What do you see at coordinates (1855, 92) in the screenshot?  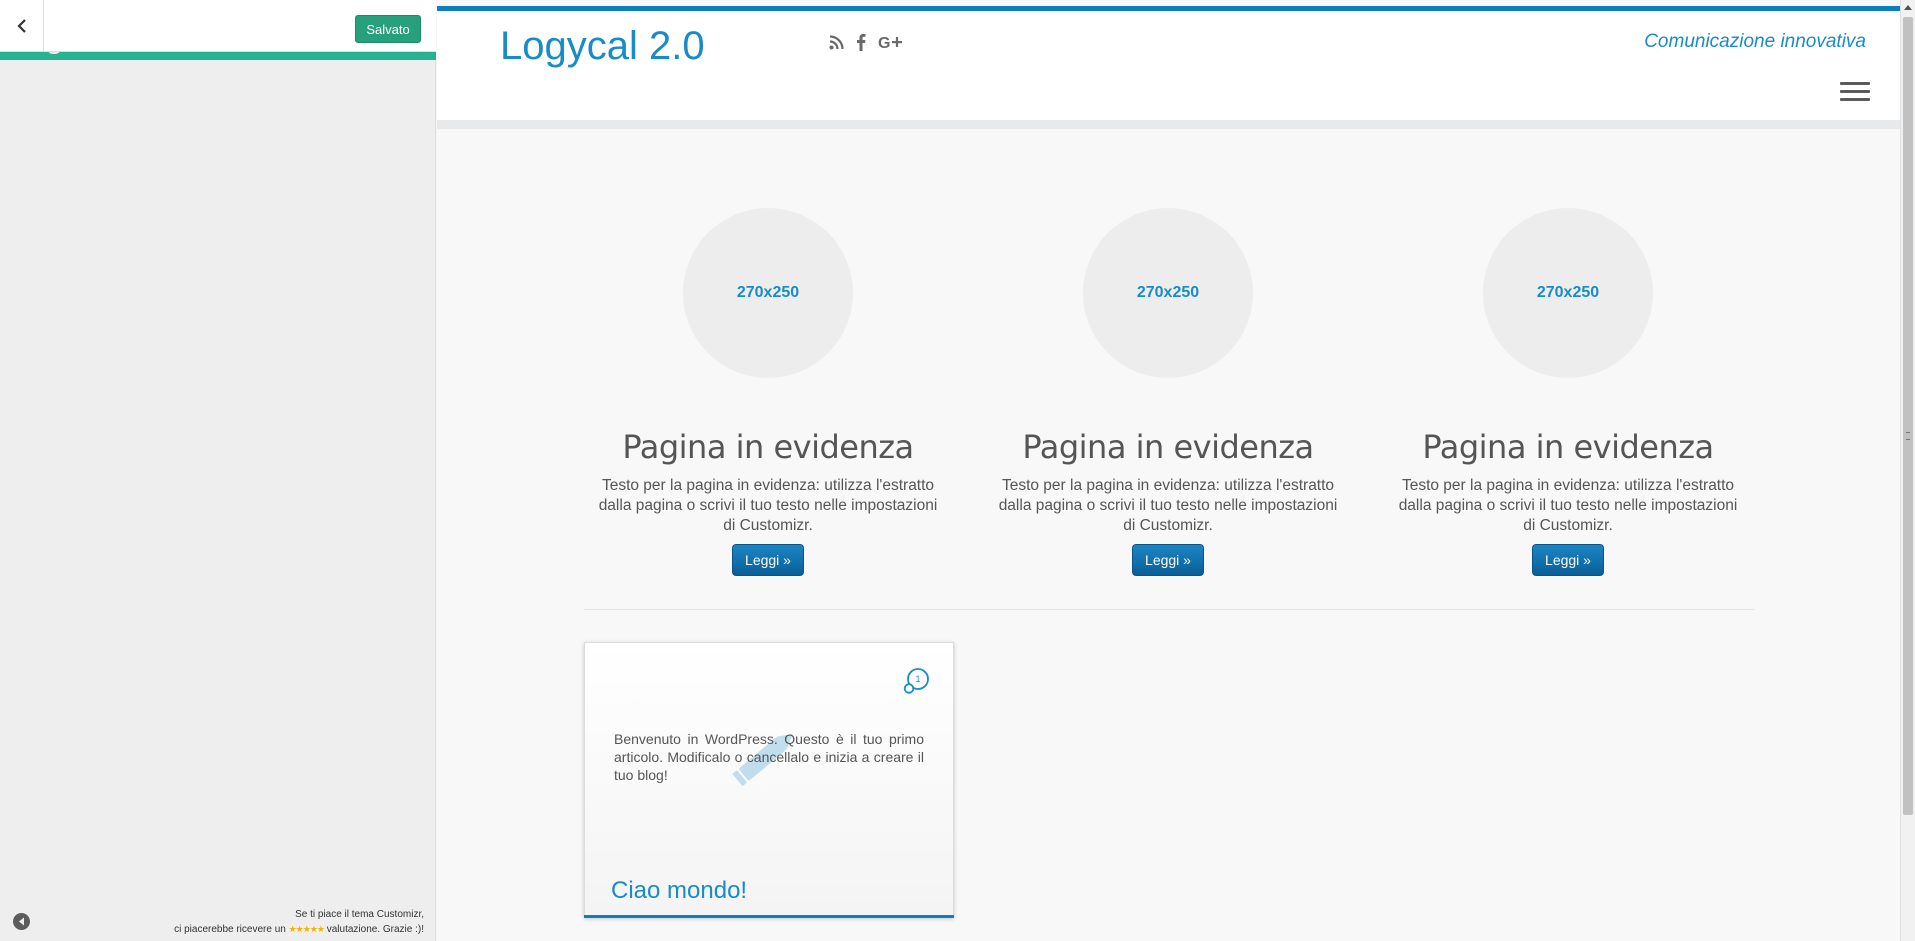 I see `menu-hamburger-icon` at bounding box center [1855, 92].